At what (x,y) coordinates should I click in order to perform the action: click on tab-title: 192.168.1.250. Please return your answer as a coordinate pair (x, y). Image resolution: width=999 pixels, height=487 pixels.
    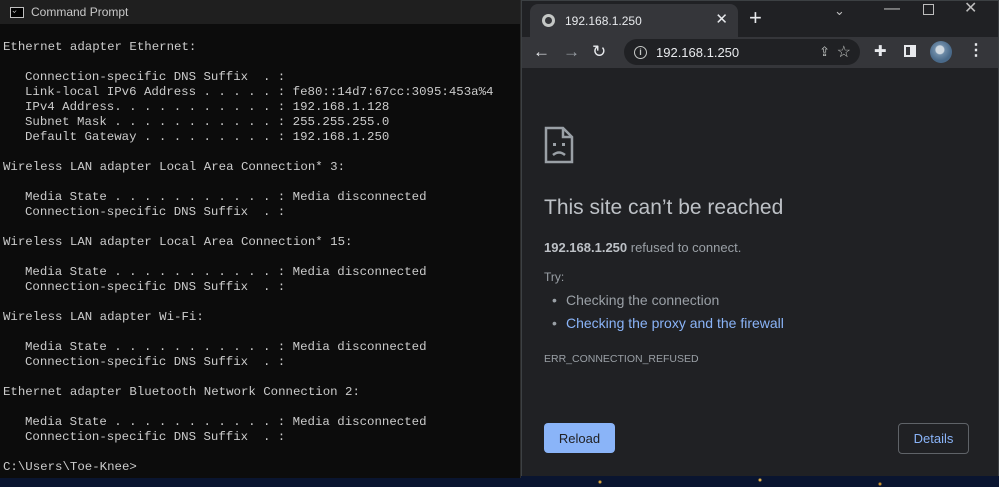
    Looking at the image, I should click on (603, 20).